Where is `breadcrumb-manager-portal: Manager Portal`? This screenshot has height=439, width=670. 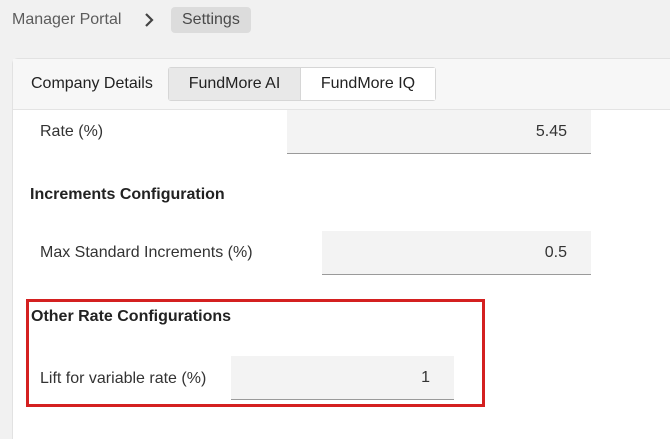 breadcrumb-manager-portal: Manager Portal is located at coordinates (66, 20).